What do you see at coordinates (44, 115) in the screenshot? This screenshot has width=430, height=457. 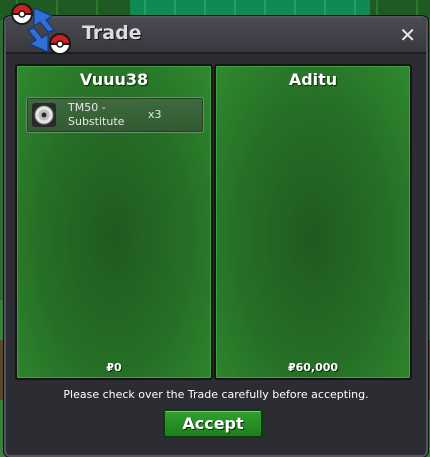 I see `tm-disc-icon` at bounding box center [44, 115].